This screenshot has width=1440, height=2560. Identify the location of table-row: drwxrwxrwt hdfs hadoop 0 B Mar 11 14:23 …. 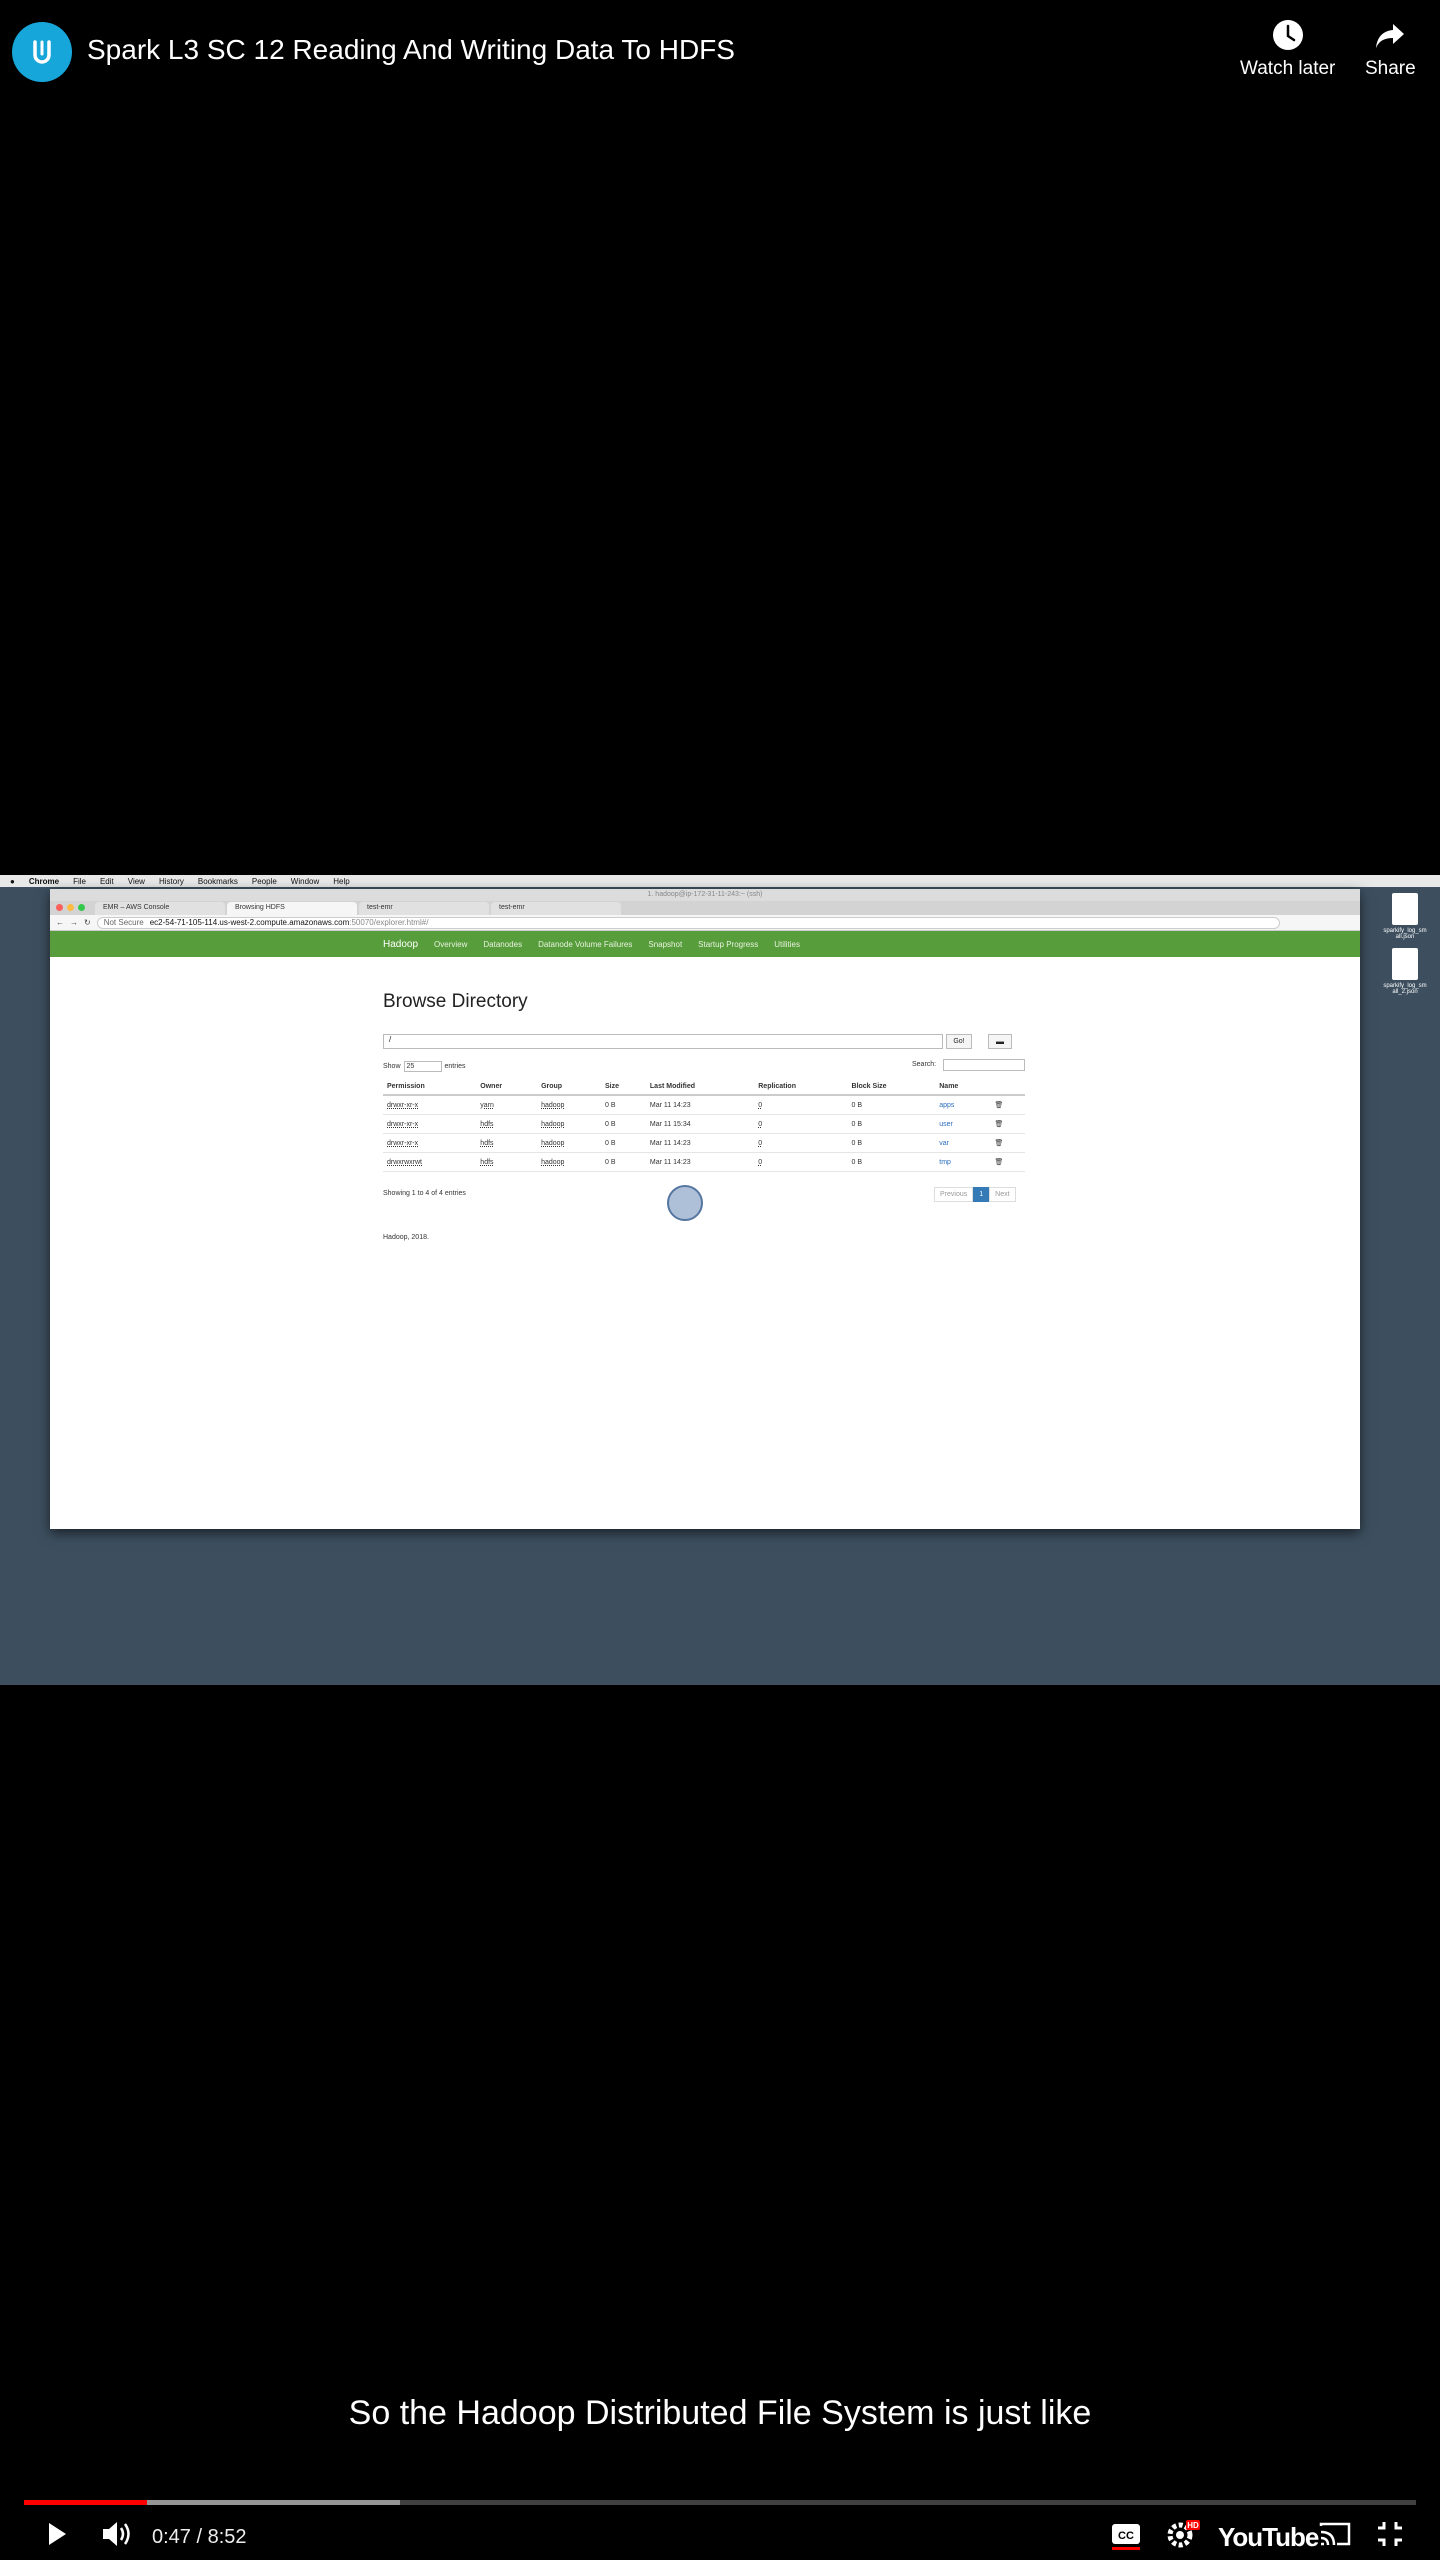
(704, 1162).